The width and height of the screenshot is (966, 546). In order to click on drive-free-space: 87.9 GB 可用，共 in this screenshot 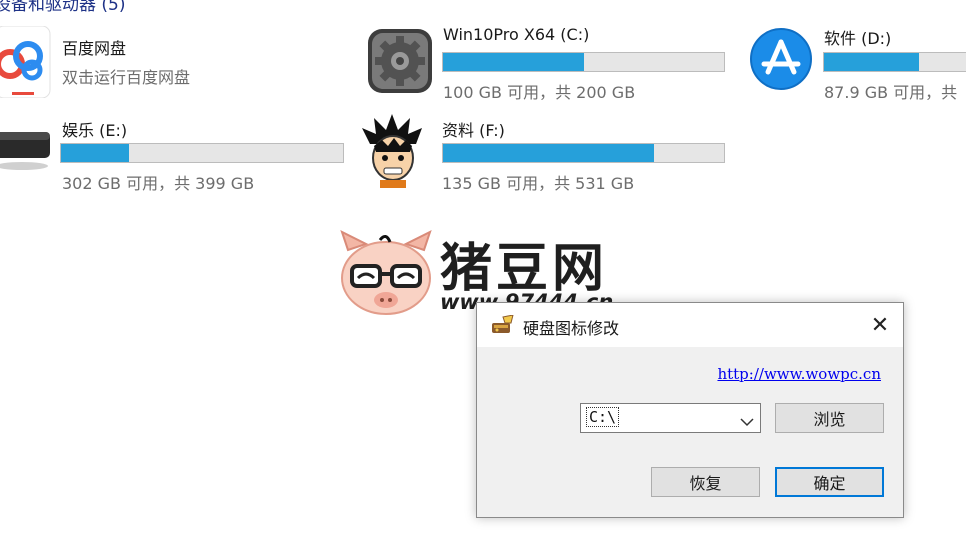, I will do `click(891, 92)`.